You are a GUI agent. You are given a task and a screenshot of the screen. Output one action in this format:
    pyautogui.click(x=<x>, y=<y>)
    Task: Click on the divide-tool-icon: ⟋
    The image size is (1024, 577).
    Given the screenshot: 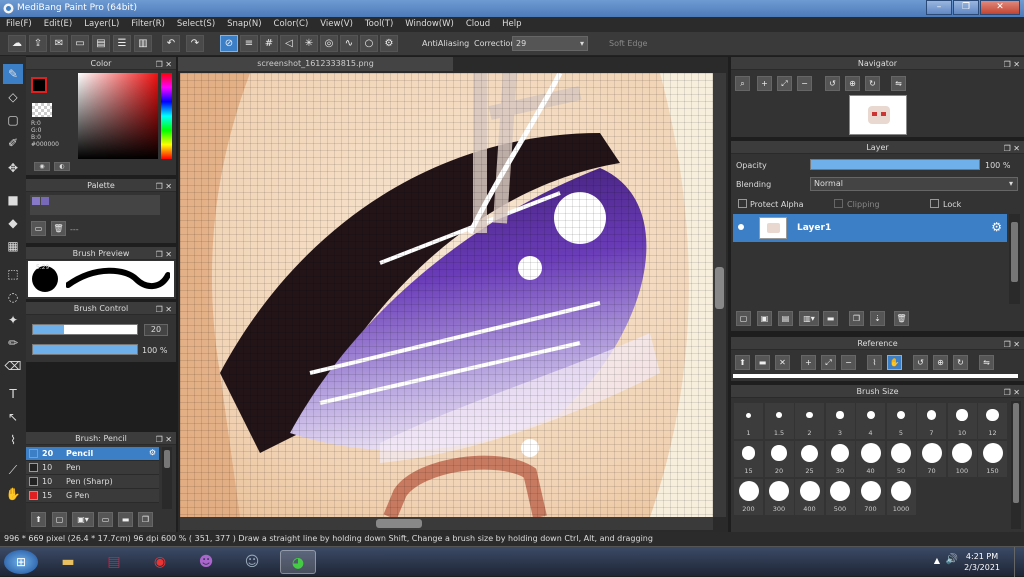 What is the action you would take?
    pyautogui.click(x=13, y=470)
    